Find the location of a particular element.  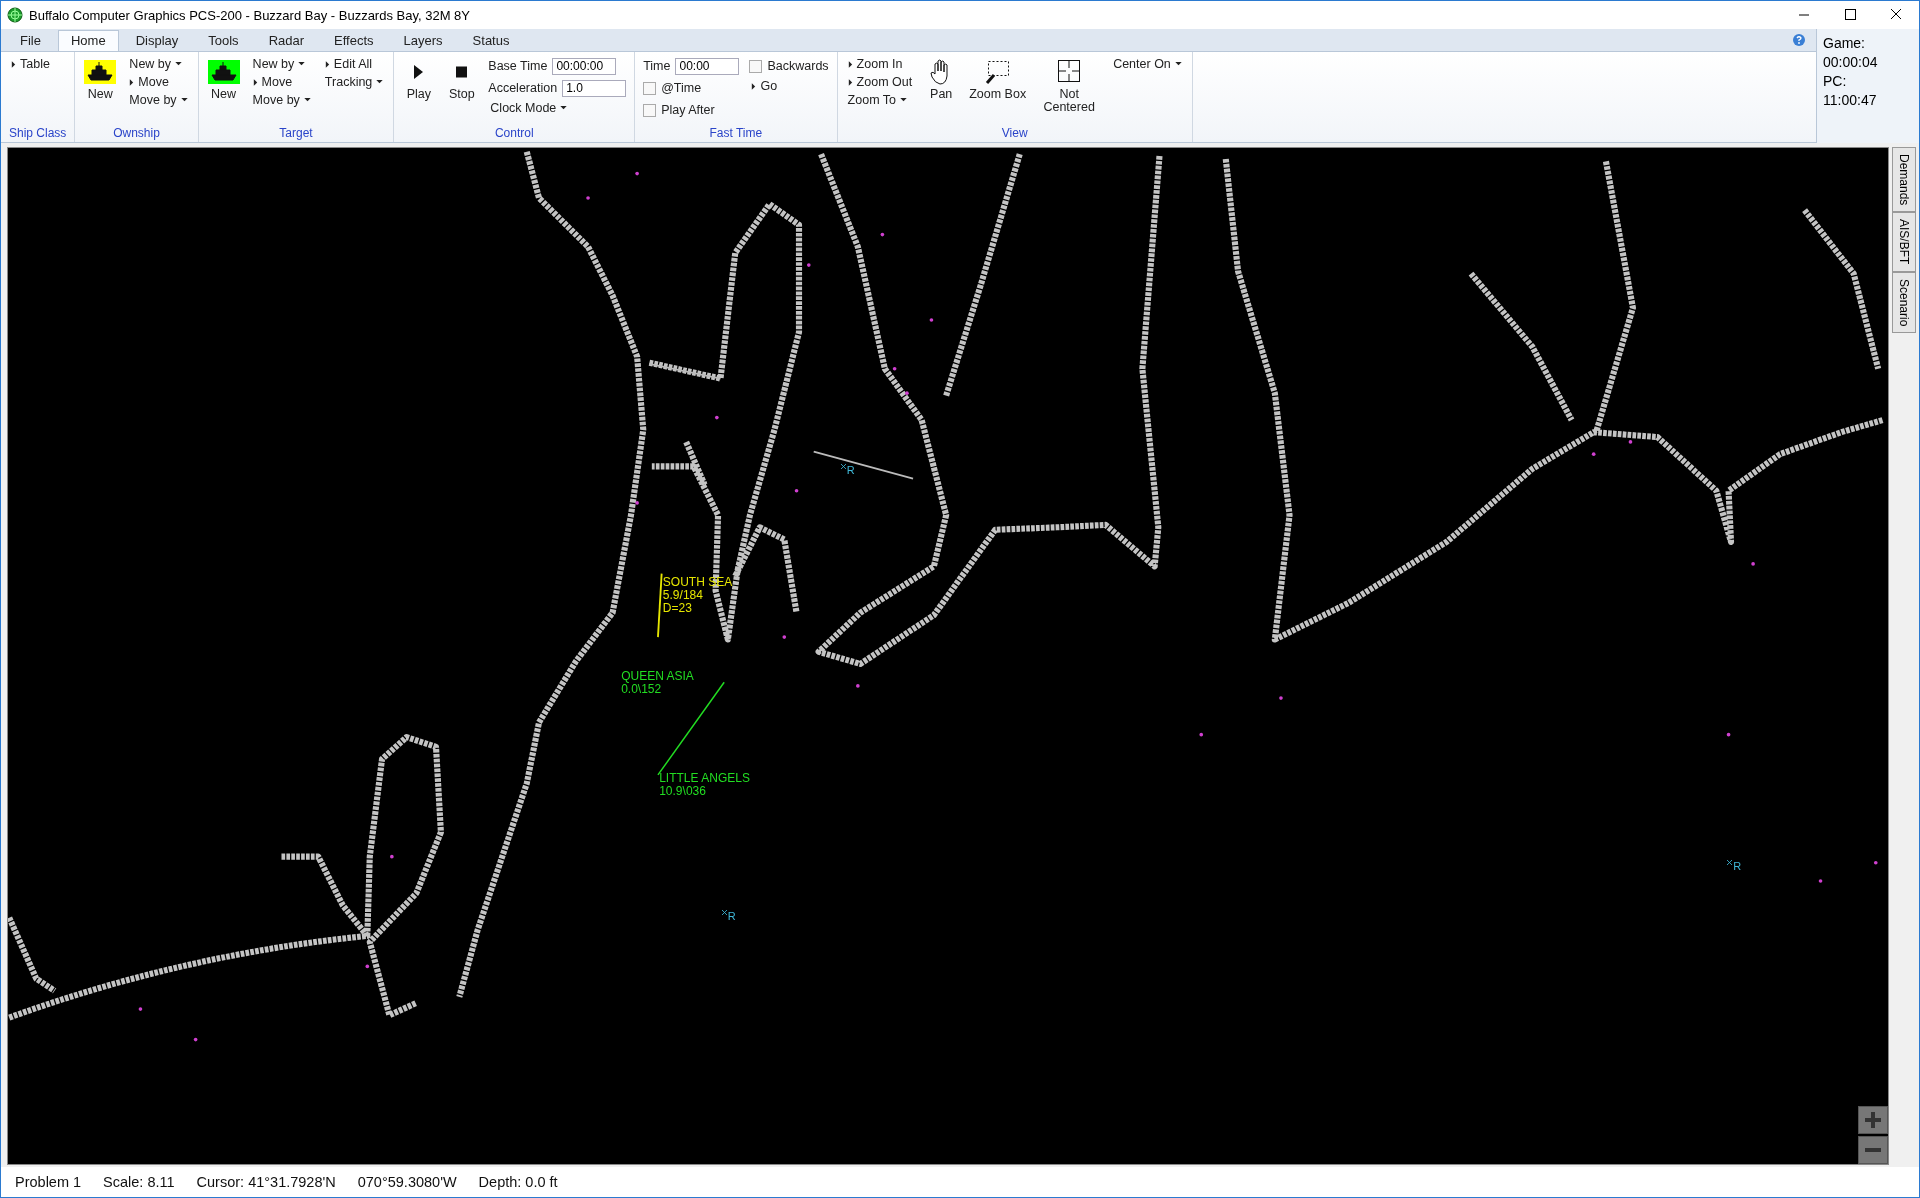

large-button: Zoom Box is located at coordinates (998, 79).